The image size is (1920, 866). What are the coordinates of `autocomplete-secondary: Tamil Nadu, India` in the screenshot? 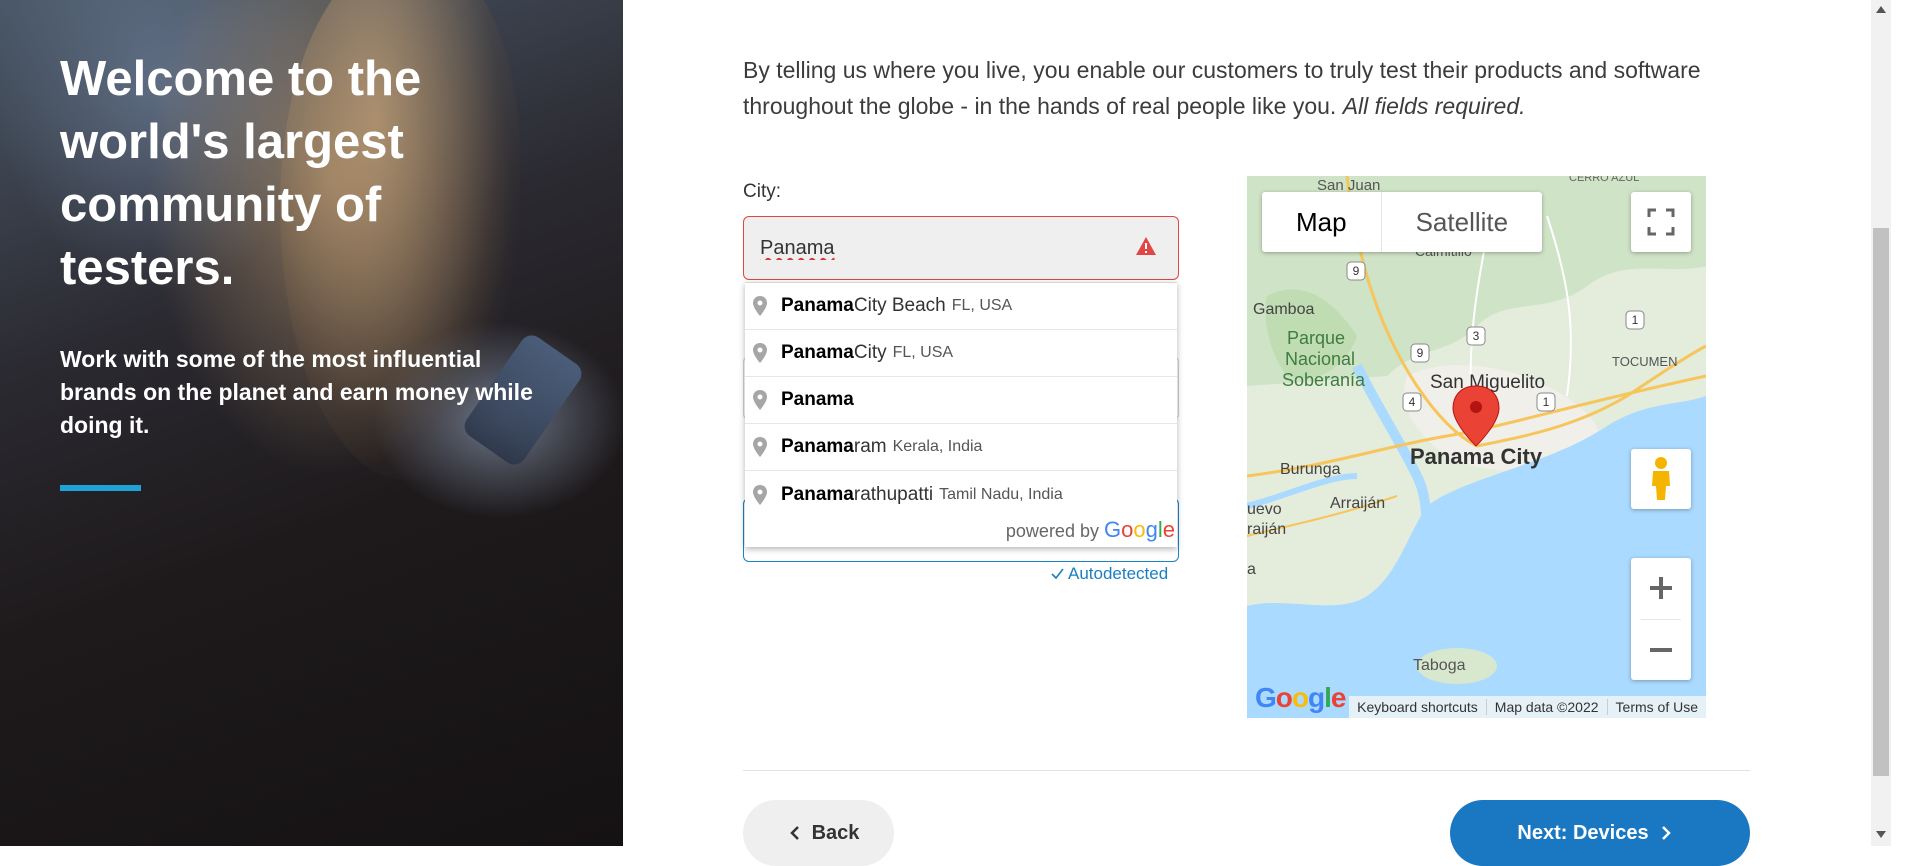 It's located at (1001, 494).